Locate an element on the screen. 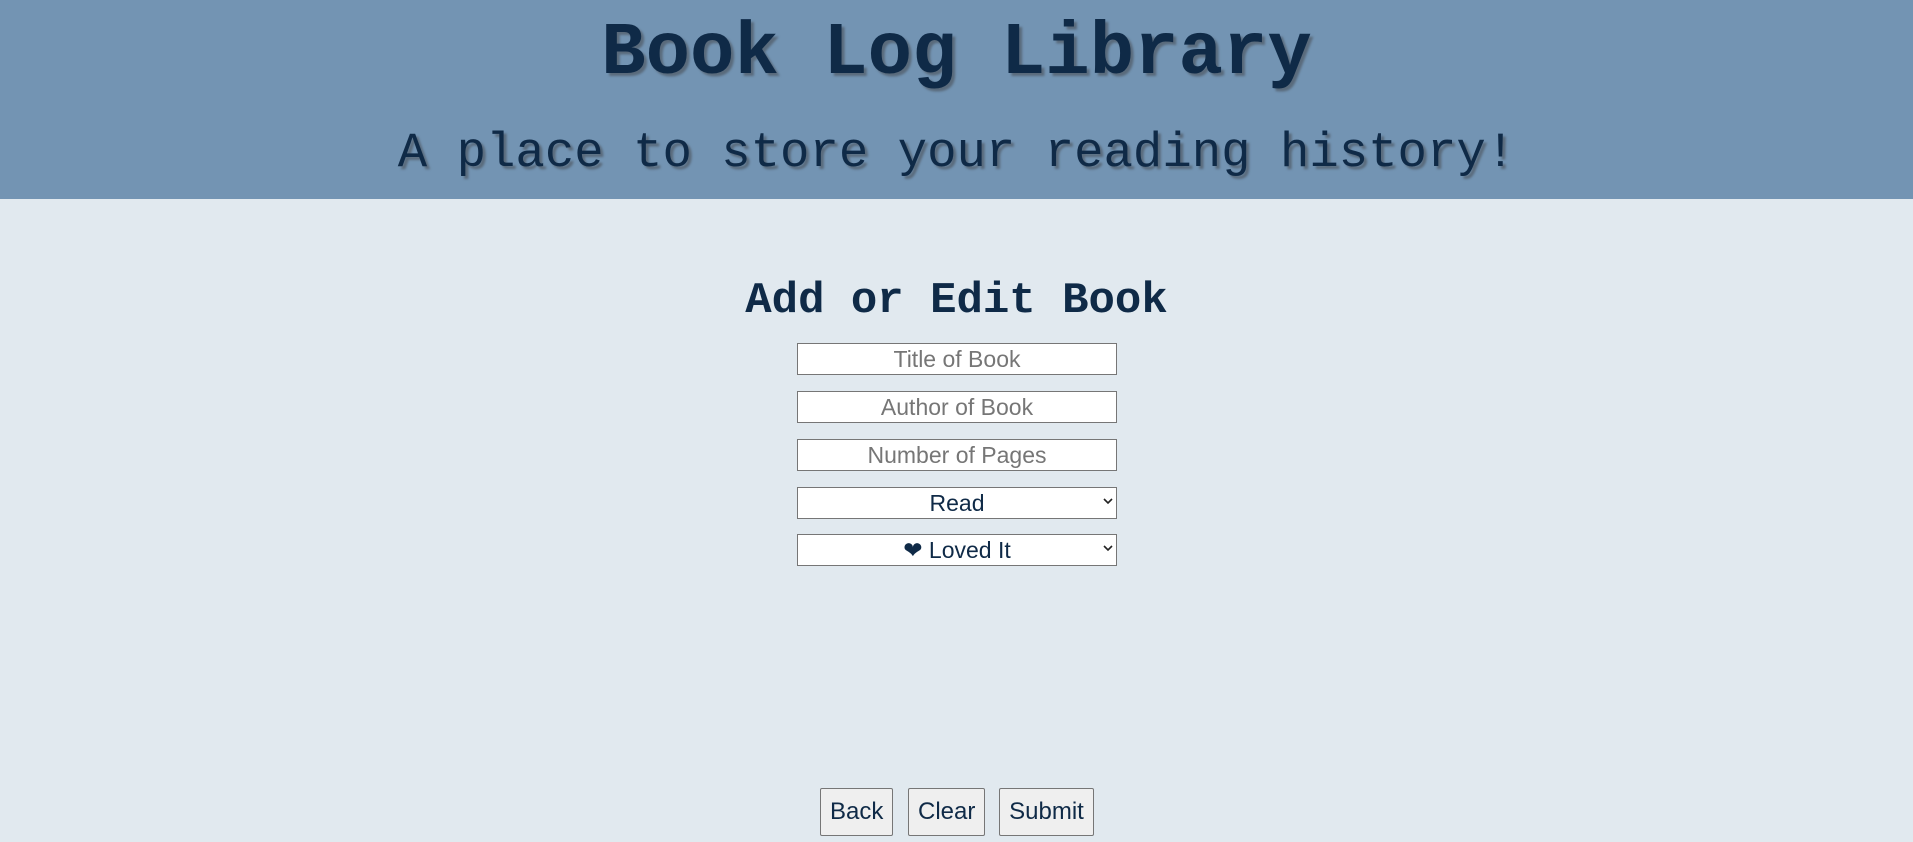 Image resolution: width=1913 pixels, height=842 pixels. site-title: Book Log Library is located at coordinates (956, 54).